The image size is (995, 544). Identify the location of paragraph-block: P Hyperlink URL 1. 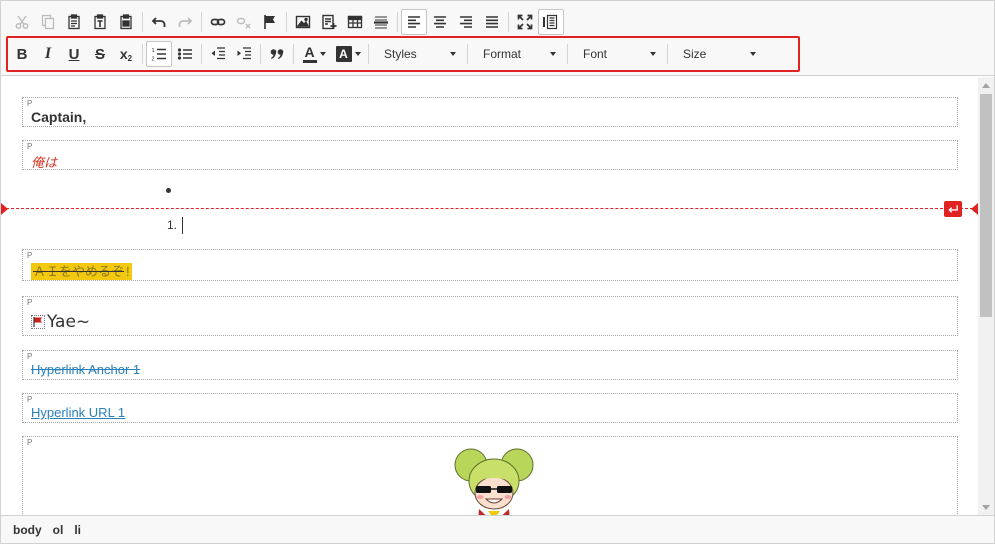
(490, 408).